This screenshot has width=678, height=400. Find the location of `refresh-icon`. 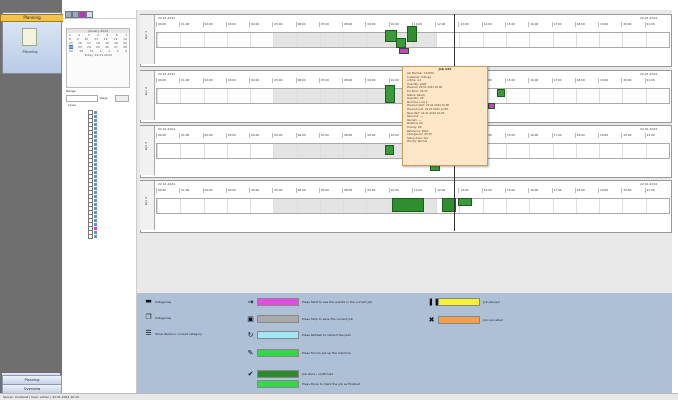

refresh-icon is located at coordinates (82, 14).